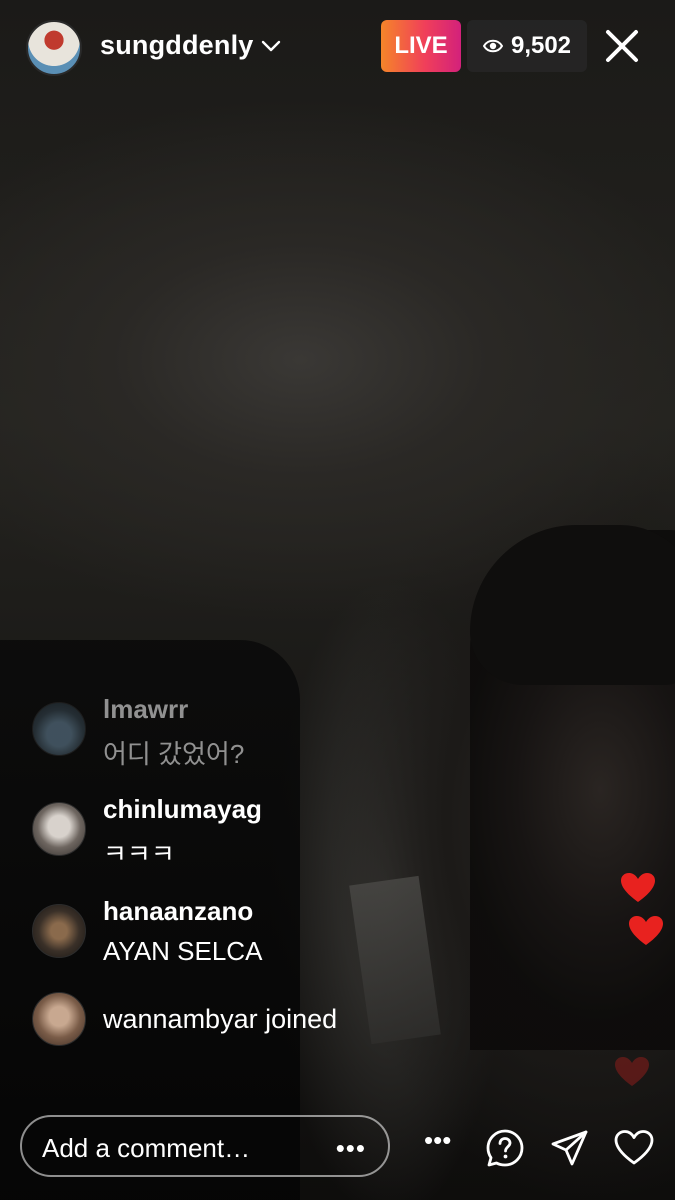 The height and width of the screenshot is (1200, 675). Describe the element at coordinates (505, 1148) in the screenshot. I see `question-icon` at that location.